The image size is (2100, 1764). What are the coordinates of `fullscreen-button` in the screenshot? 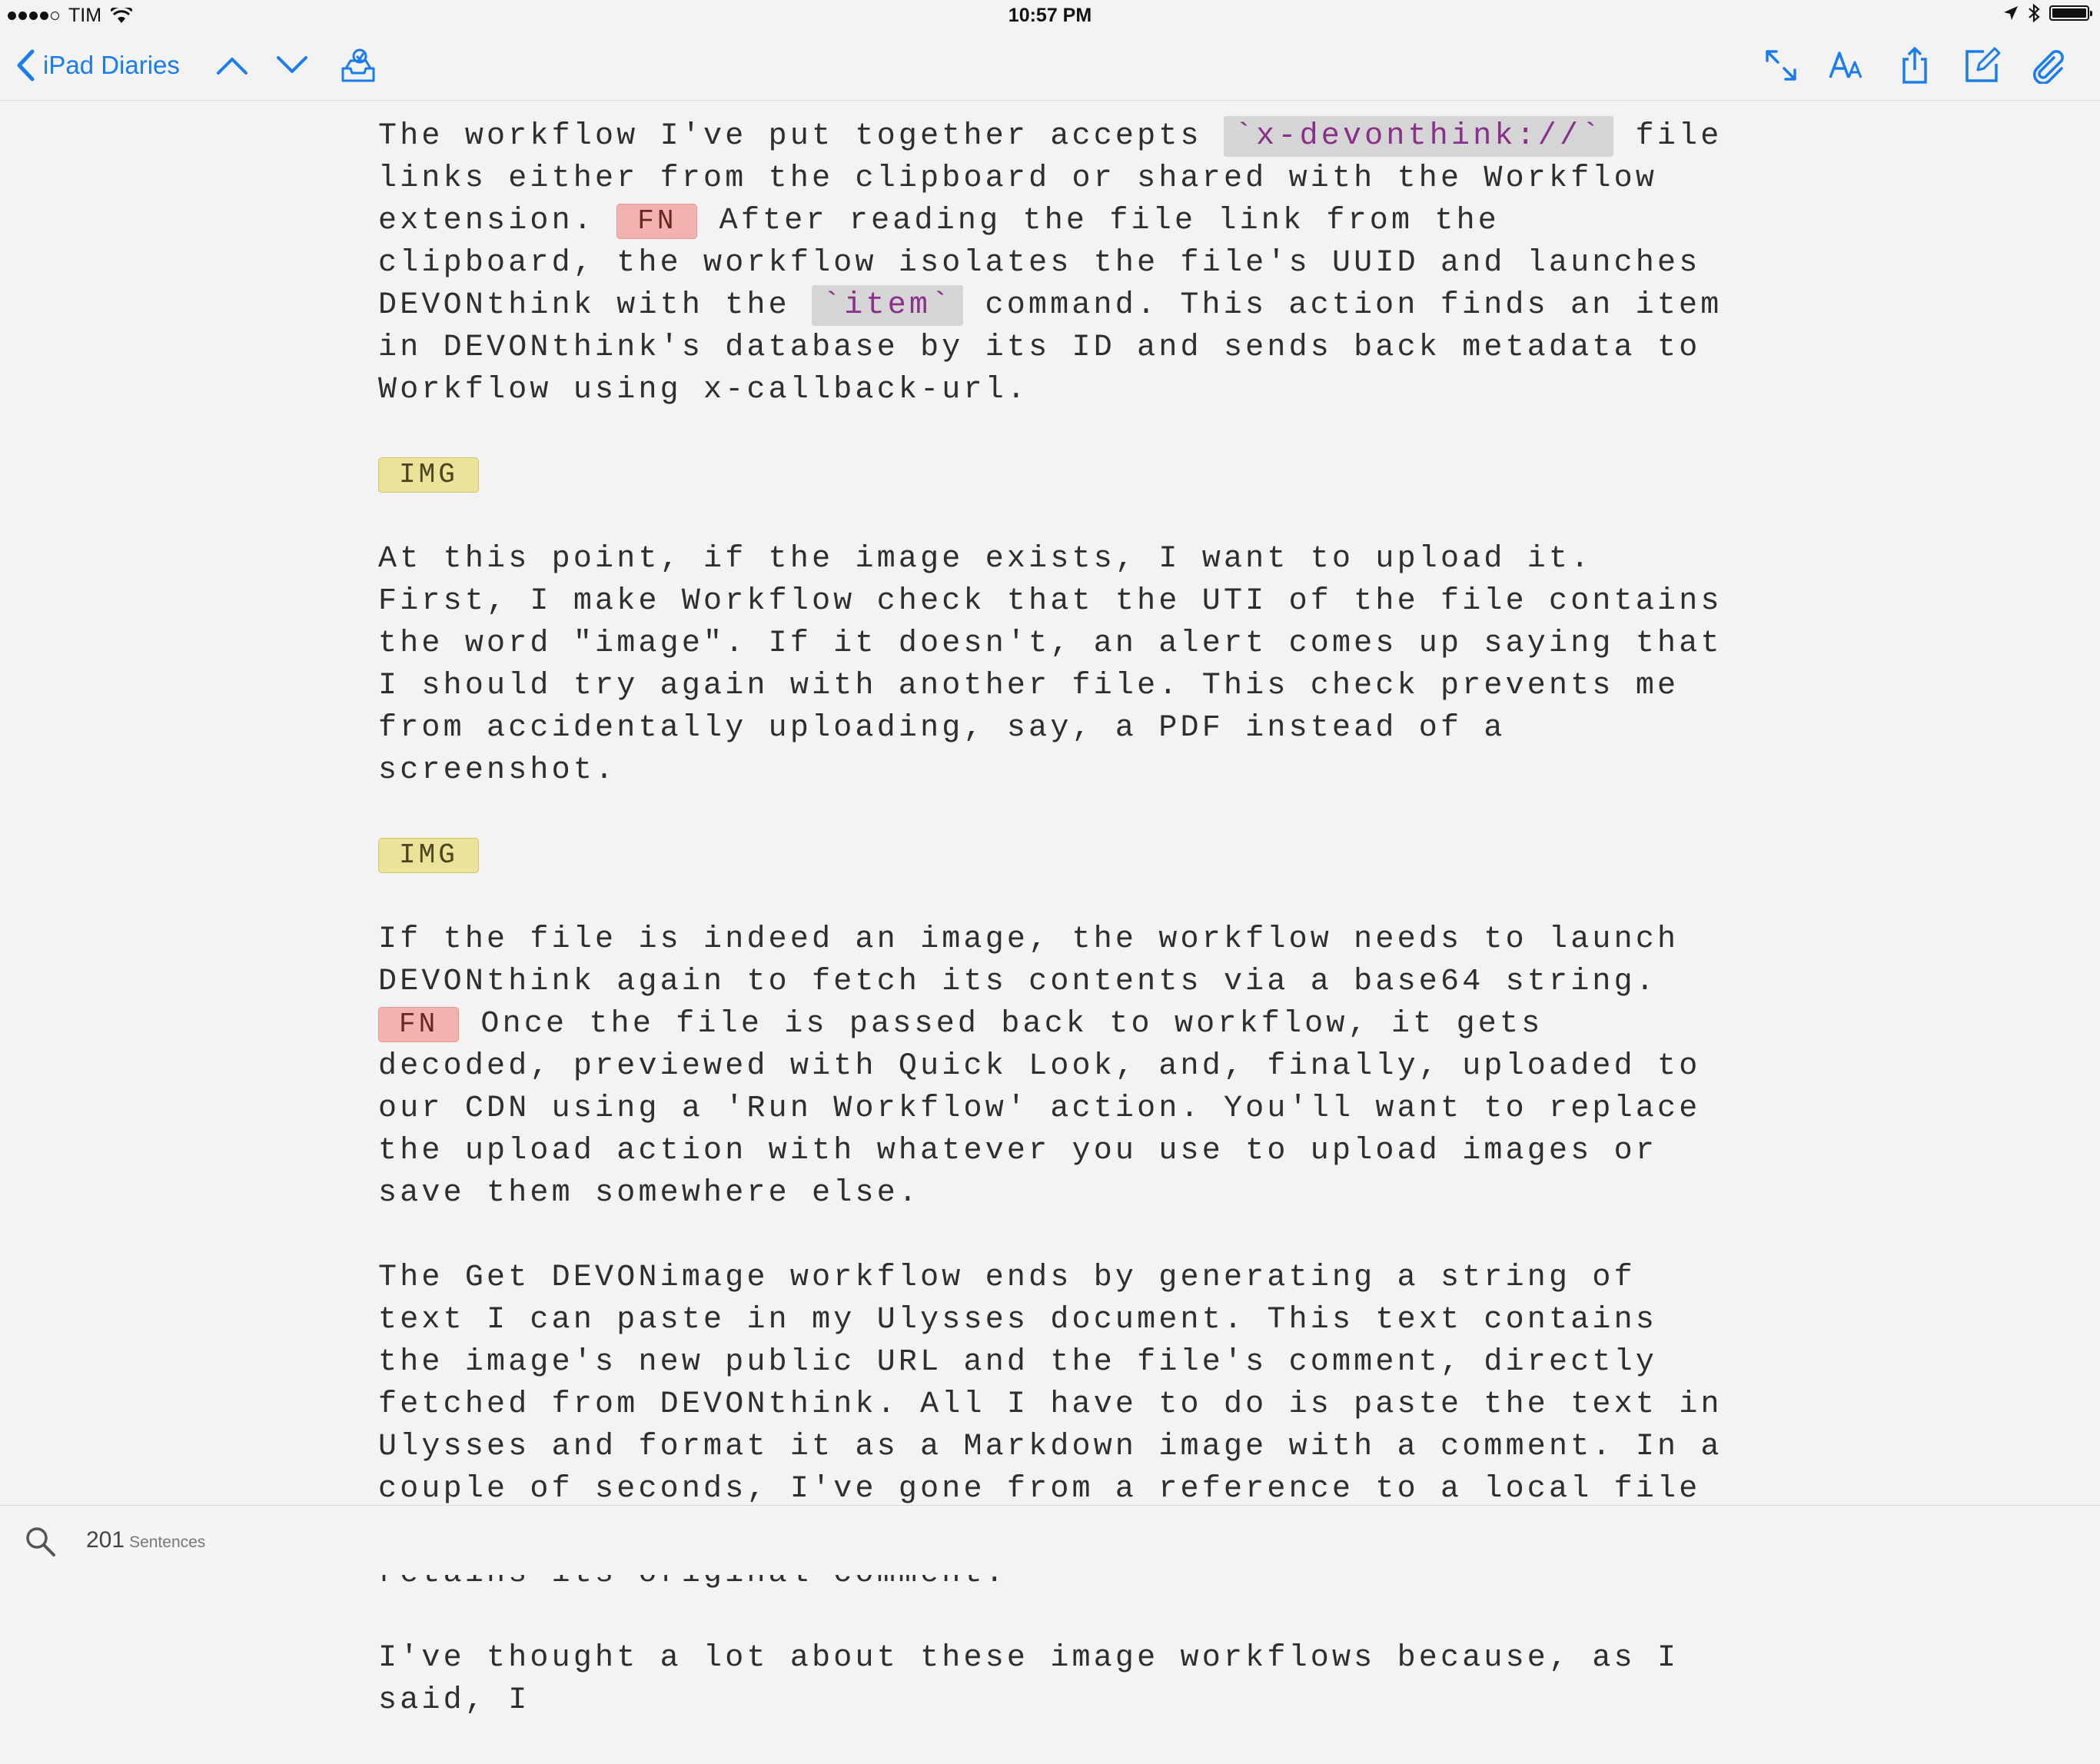 It's located at (1781, 65).